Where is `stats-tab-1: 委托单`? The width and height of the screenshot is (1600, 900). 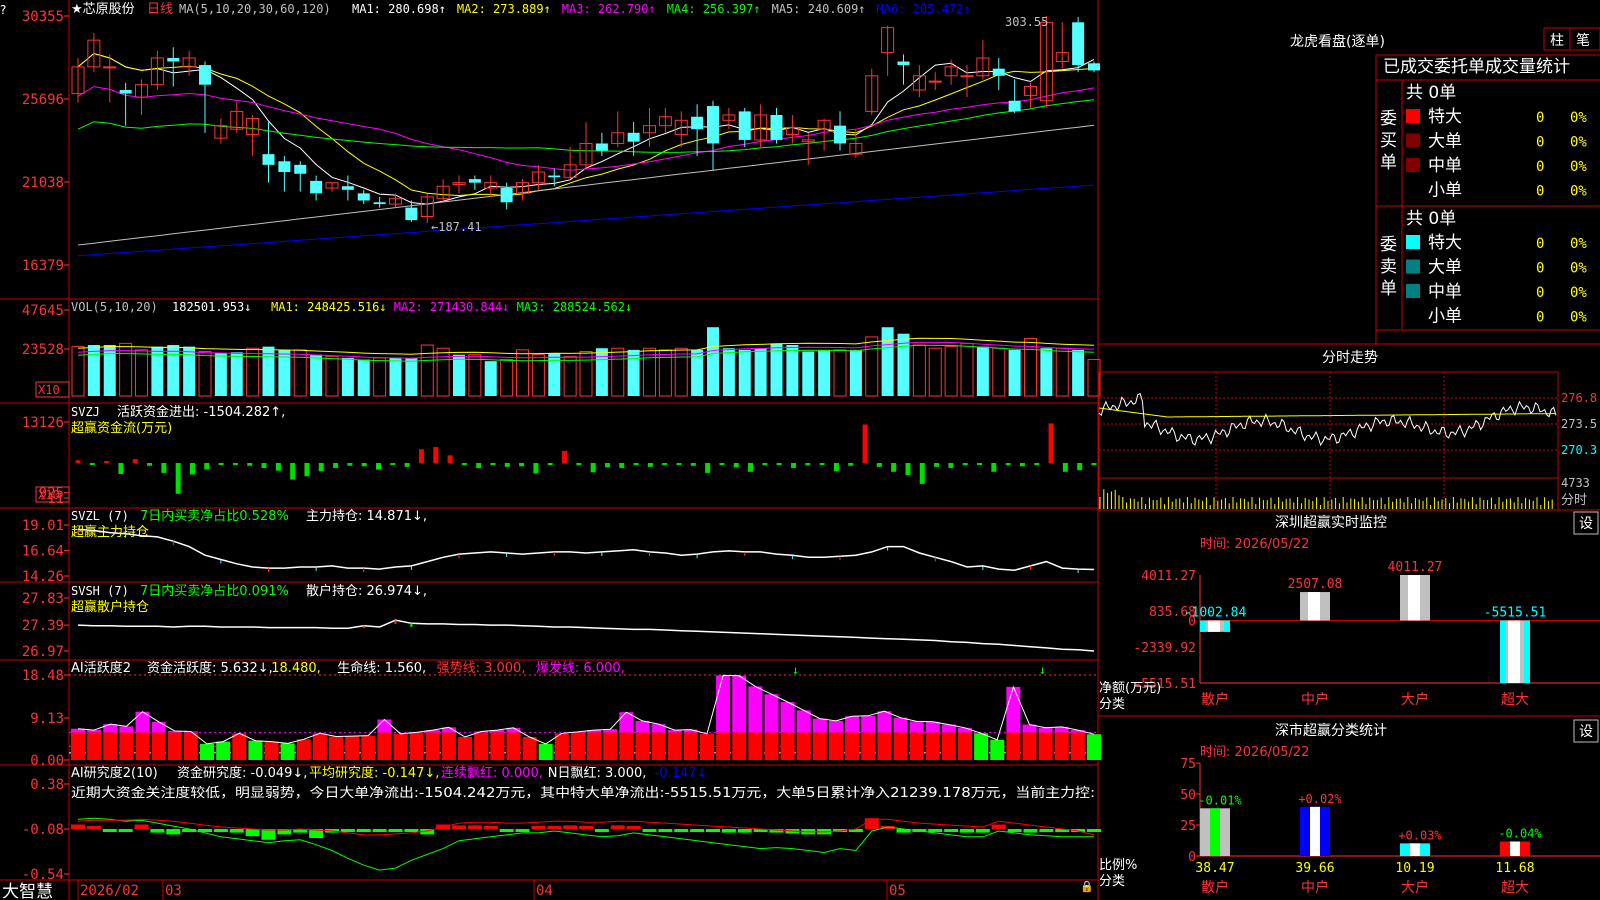 stats-tab-1: 委托单 is located at coordinates (1459, 67).